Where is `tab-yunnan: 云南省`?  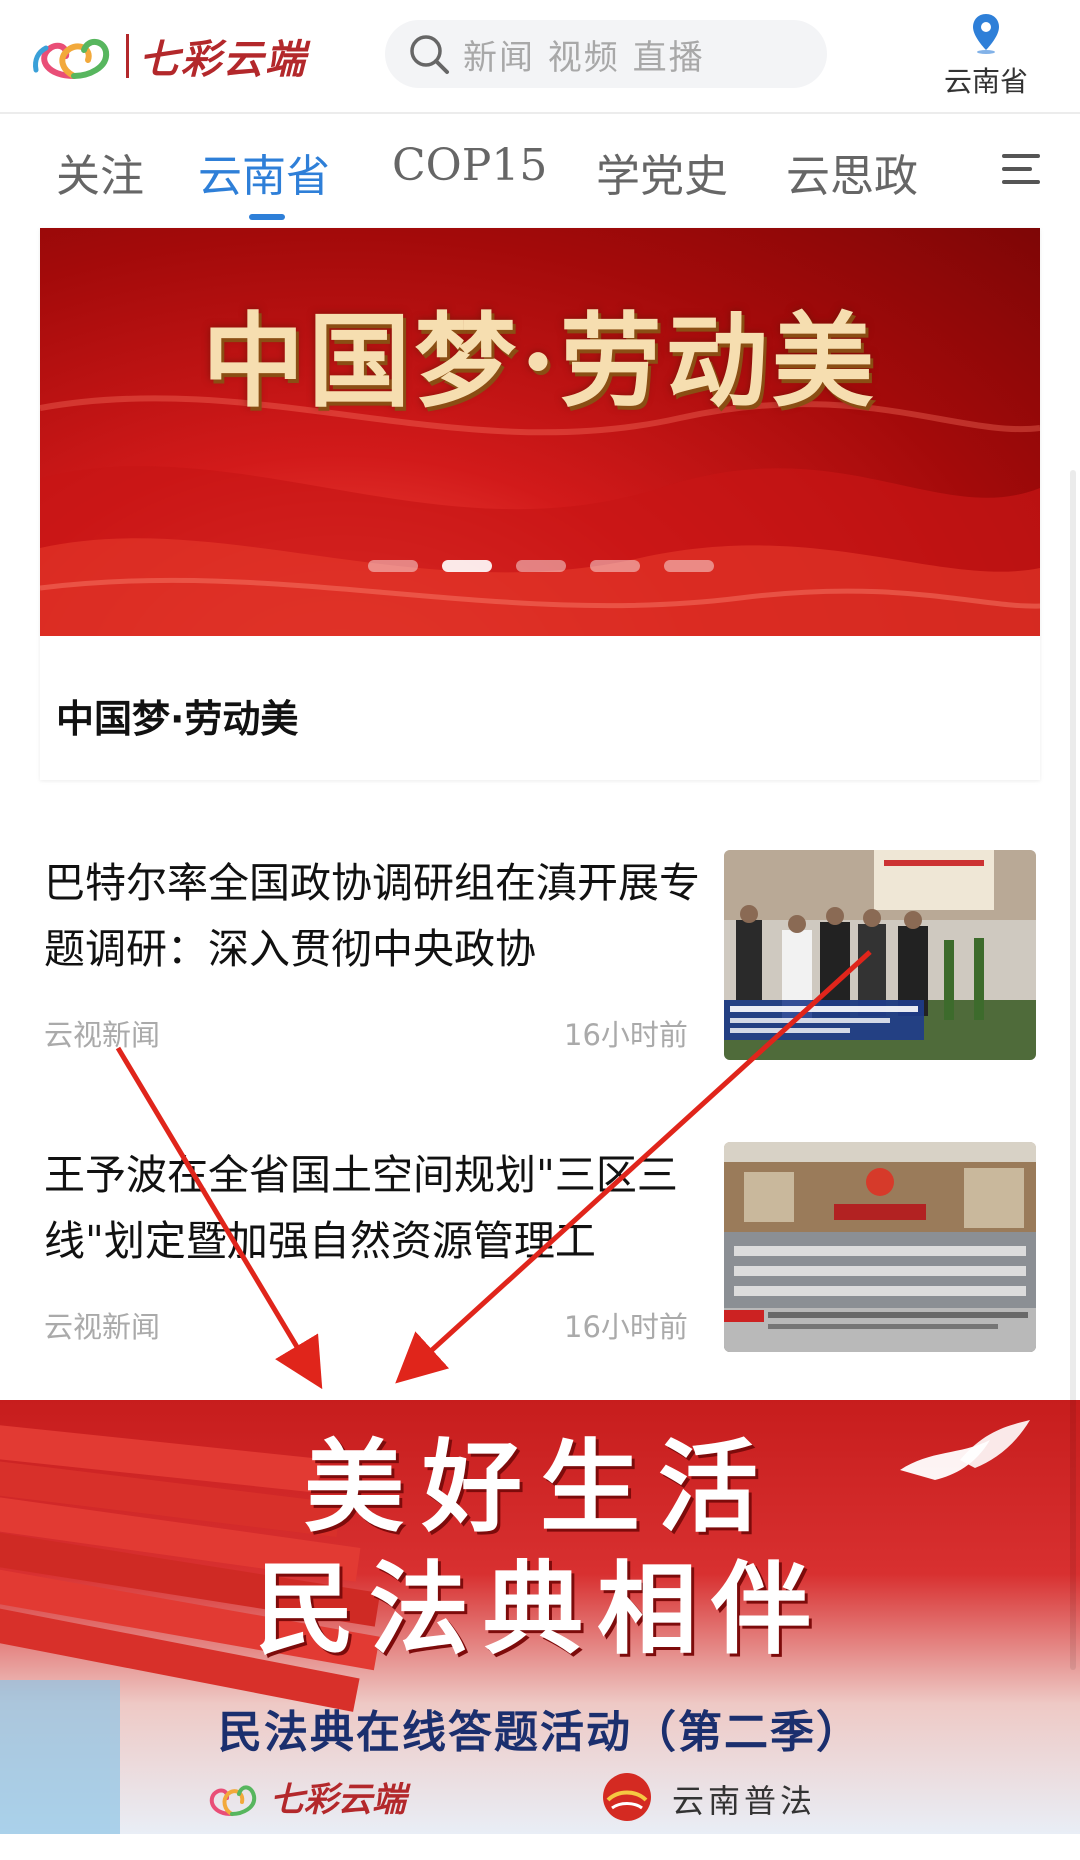 tab-yunnan: 云南省 is located at coordinates (264, 172).